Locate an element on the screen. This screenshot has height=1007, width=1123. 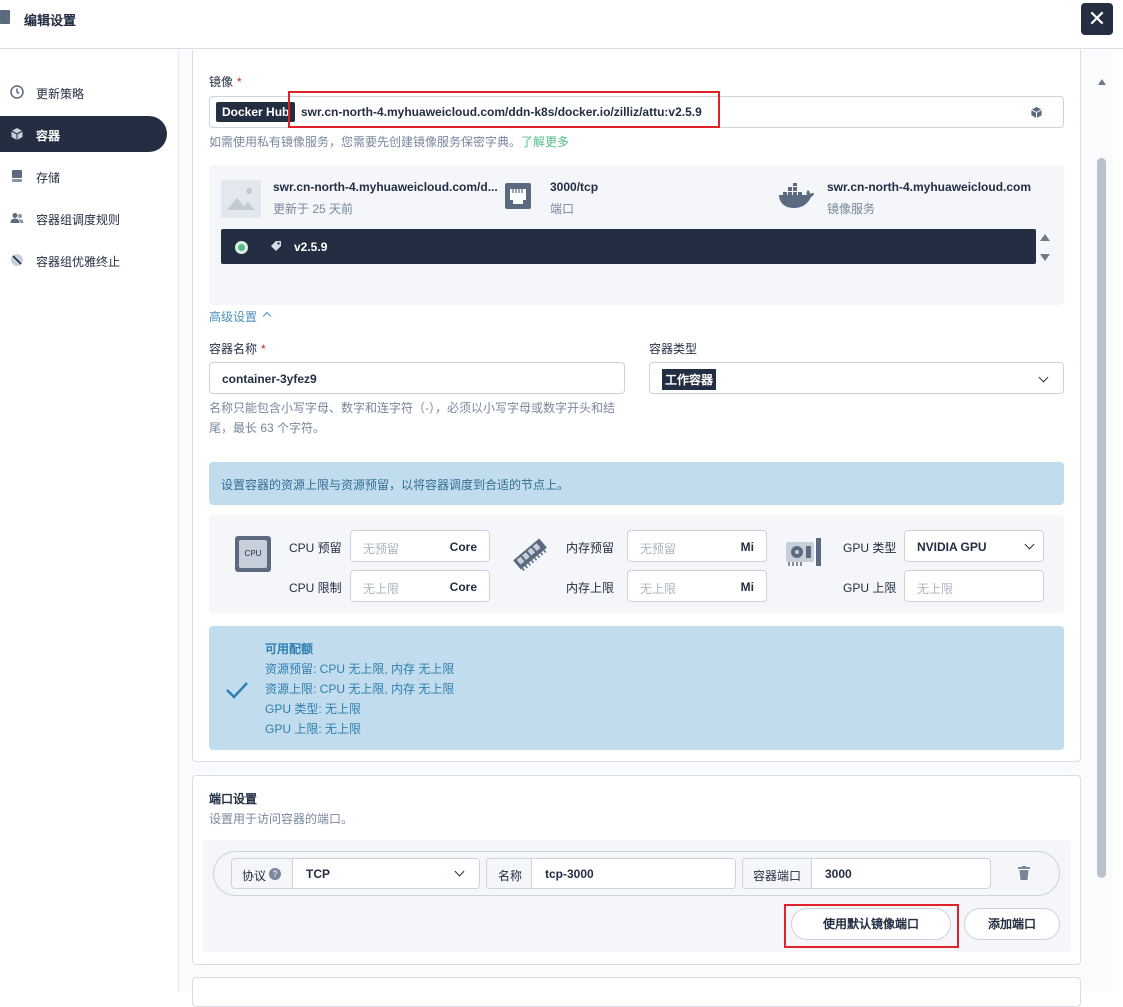
image-hint: 如需使用私有镜像服务，您需要先创建镜像服务保密字典。了解更多 is located at coordinates (389, 142).